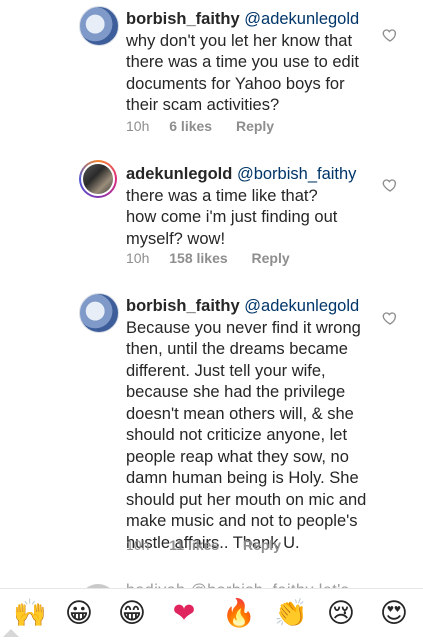  Describe the element at coordinates (243, 327) in the screenshot. I see `comment-line: Because you never find it wrong` at that location.